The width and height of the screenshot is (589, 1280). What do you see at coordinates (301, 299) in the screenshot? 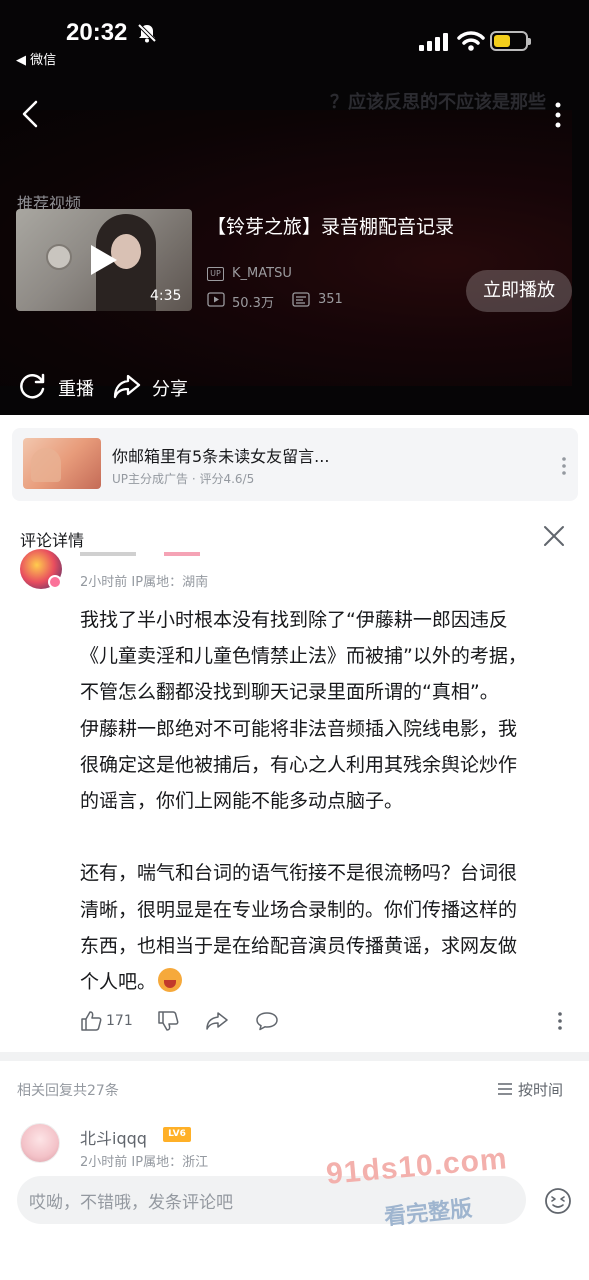
I see `danmaku-icon` at bounding box center [301, 299].